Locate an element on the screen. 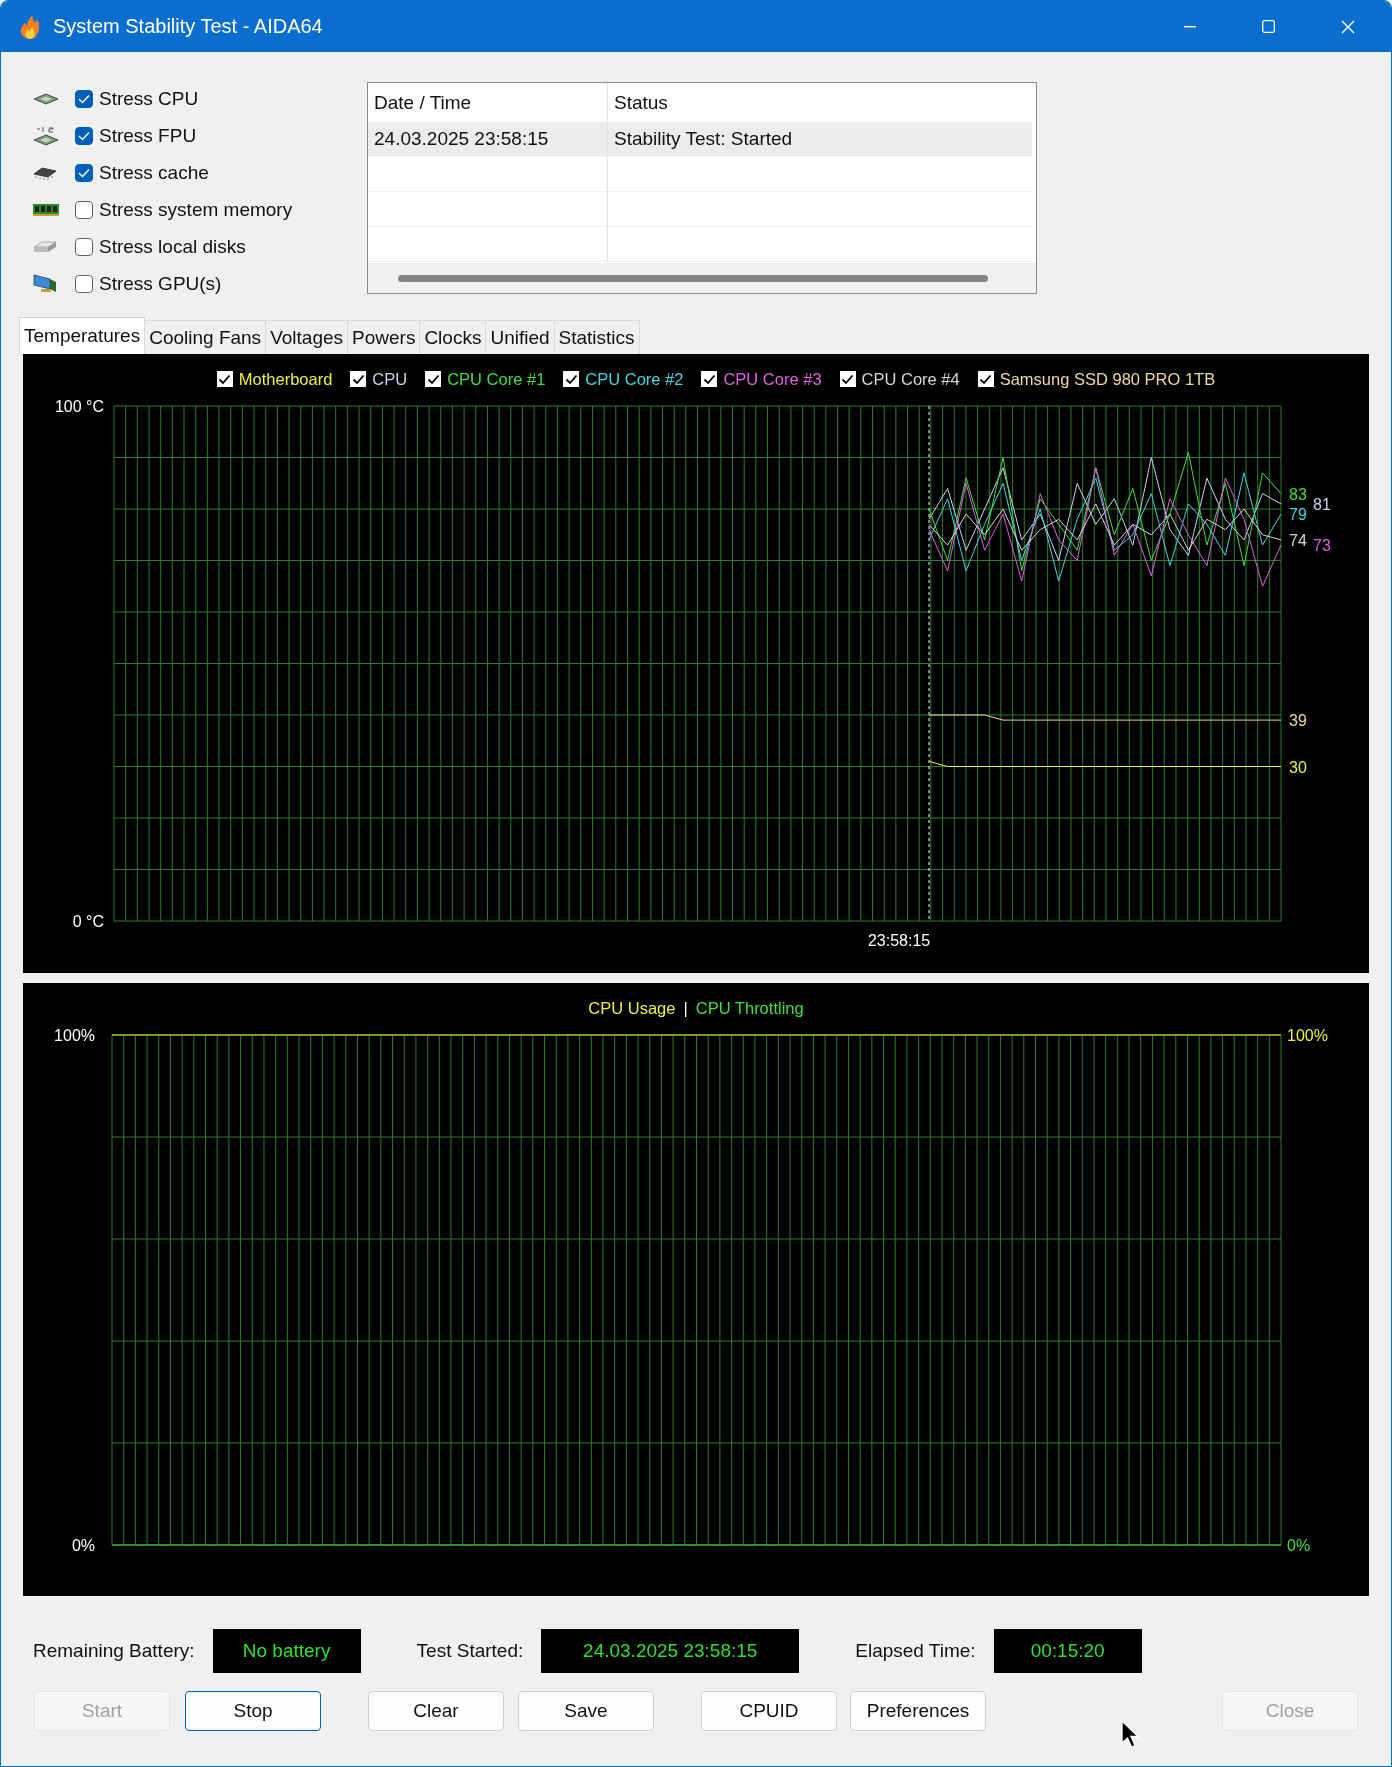 This screenshot has width=1392, height=1767. status-value: No battery is located at coordinates (286, 1651).